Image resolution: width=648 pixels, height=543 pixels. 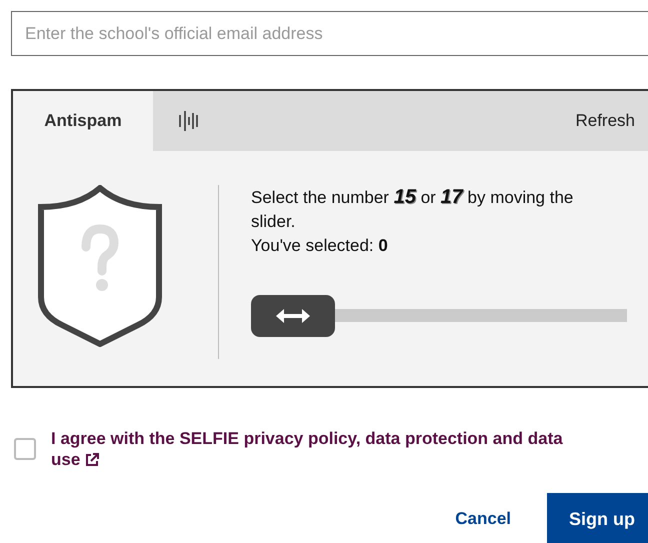 What do you see at coordinates (92, 460) in the screenshot?
I see `external-link-icon` at bounding box center [92, 460].